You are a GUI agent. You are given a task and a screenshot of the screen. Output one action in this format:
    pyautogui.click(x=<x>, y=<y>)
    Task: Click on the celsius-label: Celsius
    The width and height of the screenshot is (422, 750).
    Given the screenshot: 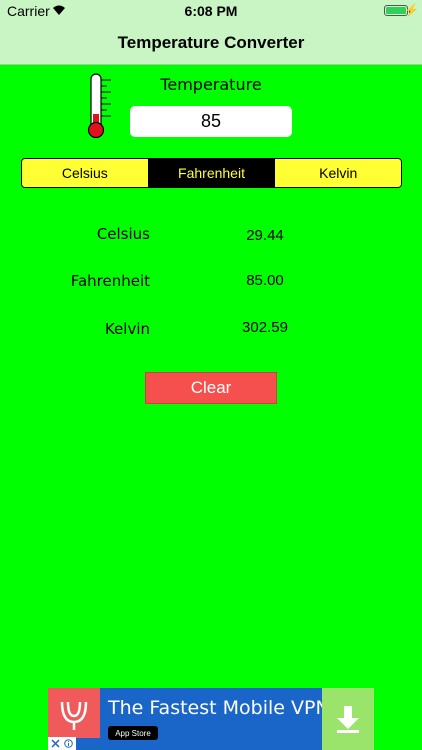 What is the action you would take?
    pyautogui.click(x=123, y=234)
    